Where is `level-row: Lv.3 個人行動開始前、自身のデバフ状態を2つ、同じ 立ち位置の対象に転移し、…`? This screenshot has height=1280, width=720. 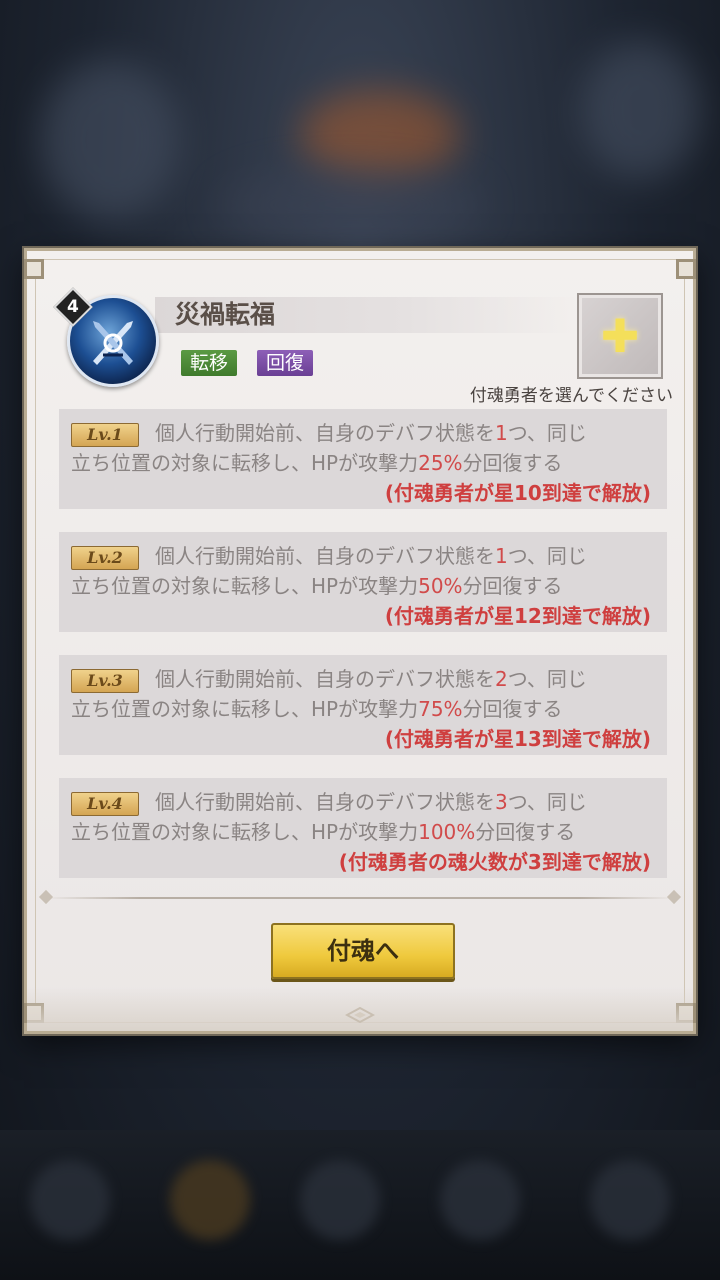 level-row: Lv.3 個人行動開始前、自身のデバフ状態を2つ、同じ 立ち位置の対象に転移し、… is located at coordinates (363, 705).